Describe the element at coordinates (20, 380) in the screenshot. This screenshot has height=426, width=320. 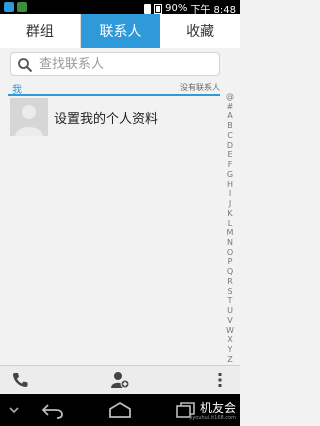
I see `phone-icon` at that location.